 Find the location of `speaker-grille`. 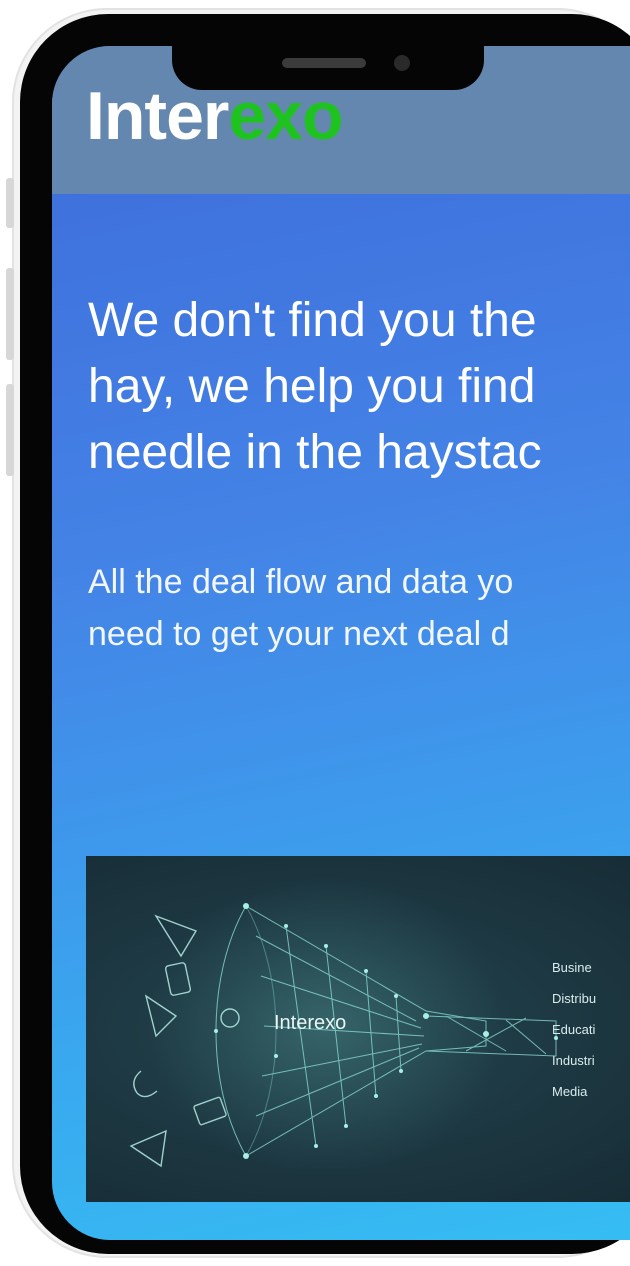

speaker-grille is located at coordinates (324, 63).